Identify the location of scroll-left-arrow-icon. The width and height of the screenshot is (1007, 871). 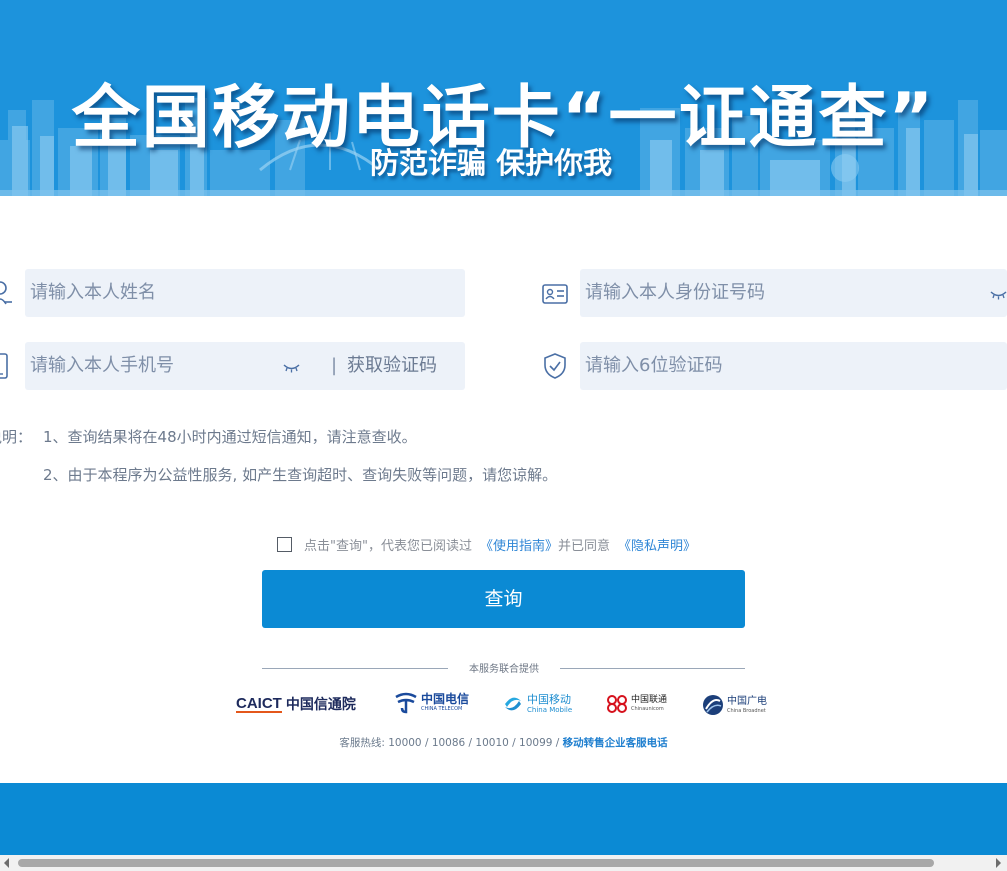
(6, 863).